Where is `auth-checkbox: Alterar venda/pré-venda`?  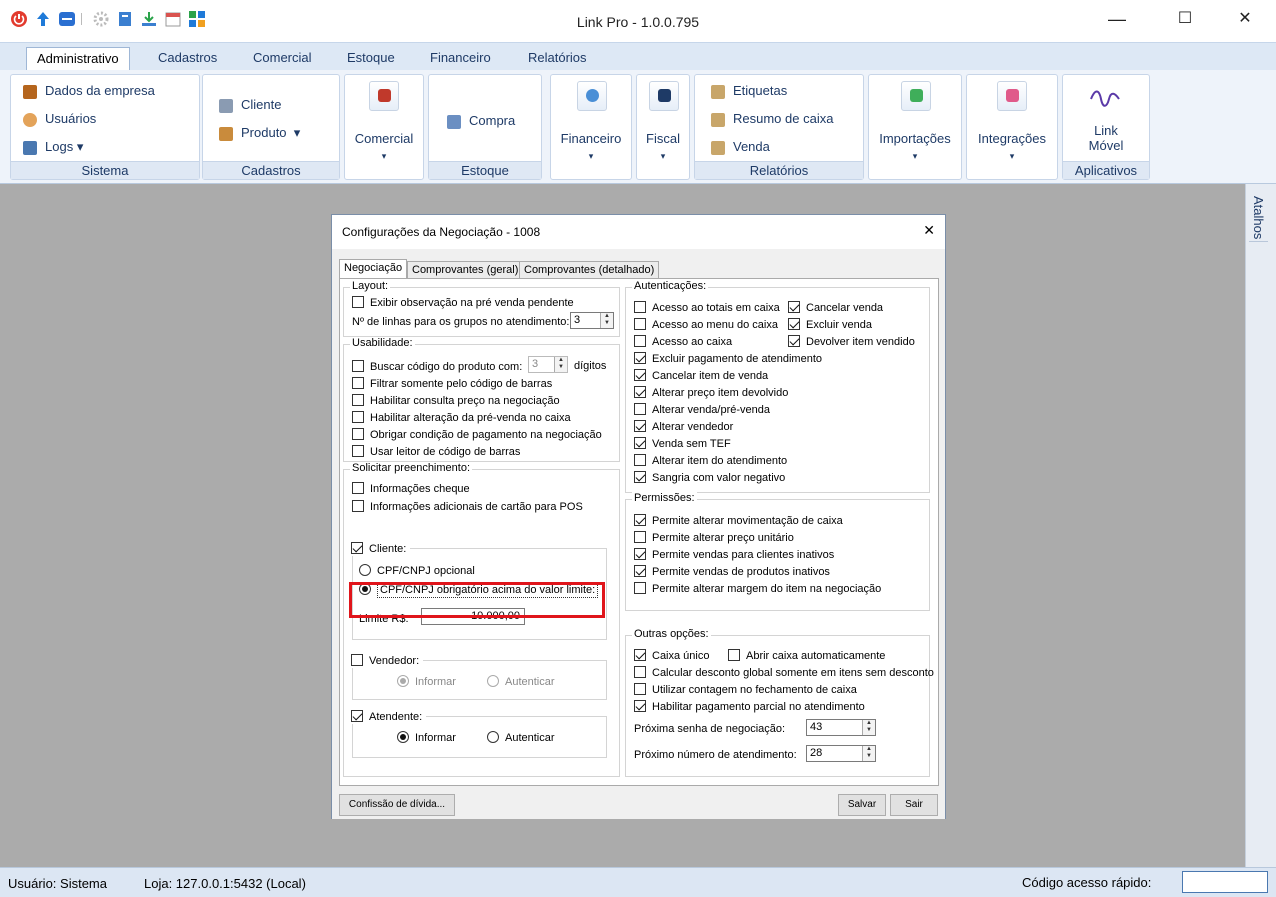
auth-checkbox: Alterar venda/pré-venda is located at coordinates (702, 410).